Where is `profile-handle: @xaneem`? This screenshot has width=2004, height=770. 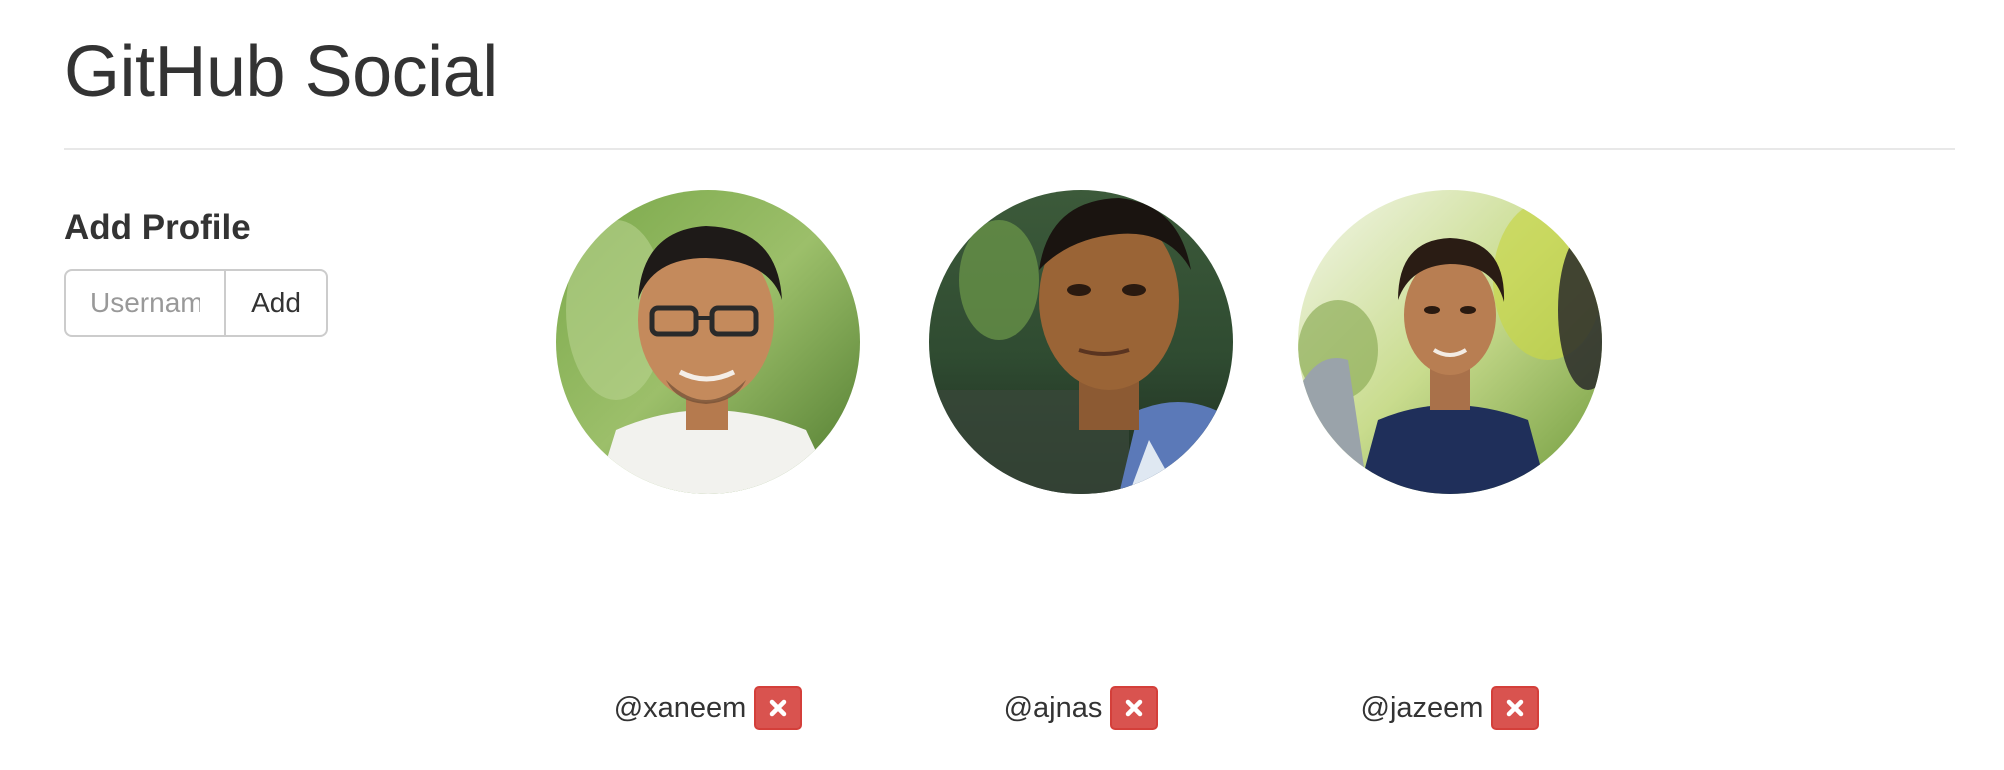
profile-handle: @xaneem is located at coordinates (680, 708).